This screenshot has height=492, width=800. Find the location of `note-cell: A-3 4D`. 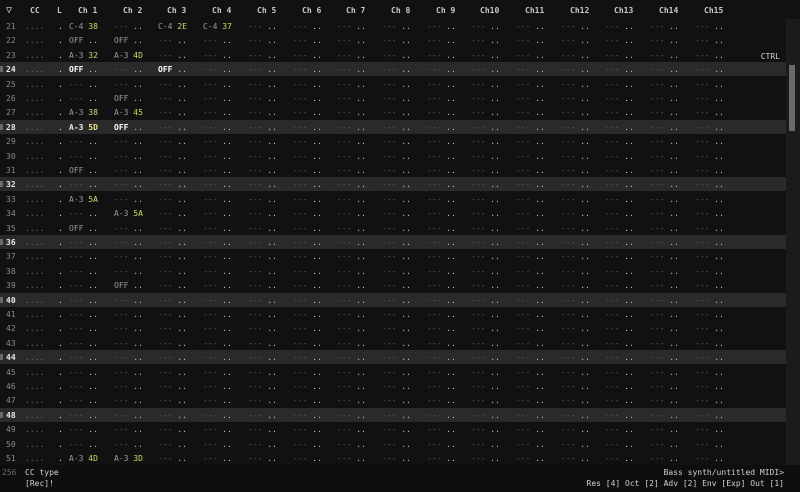

note-cell: A-3 4D is located at coordinates (128, 55).